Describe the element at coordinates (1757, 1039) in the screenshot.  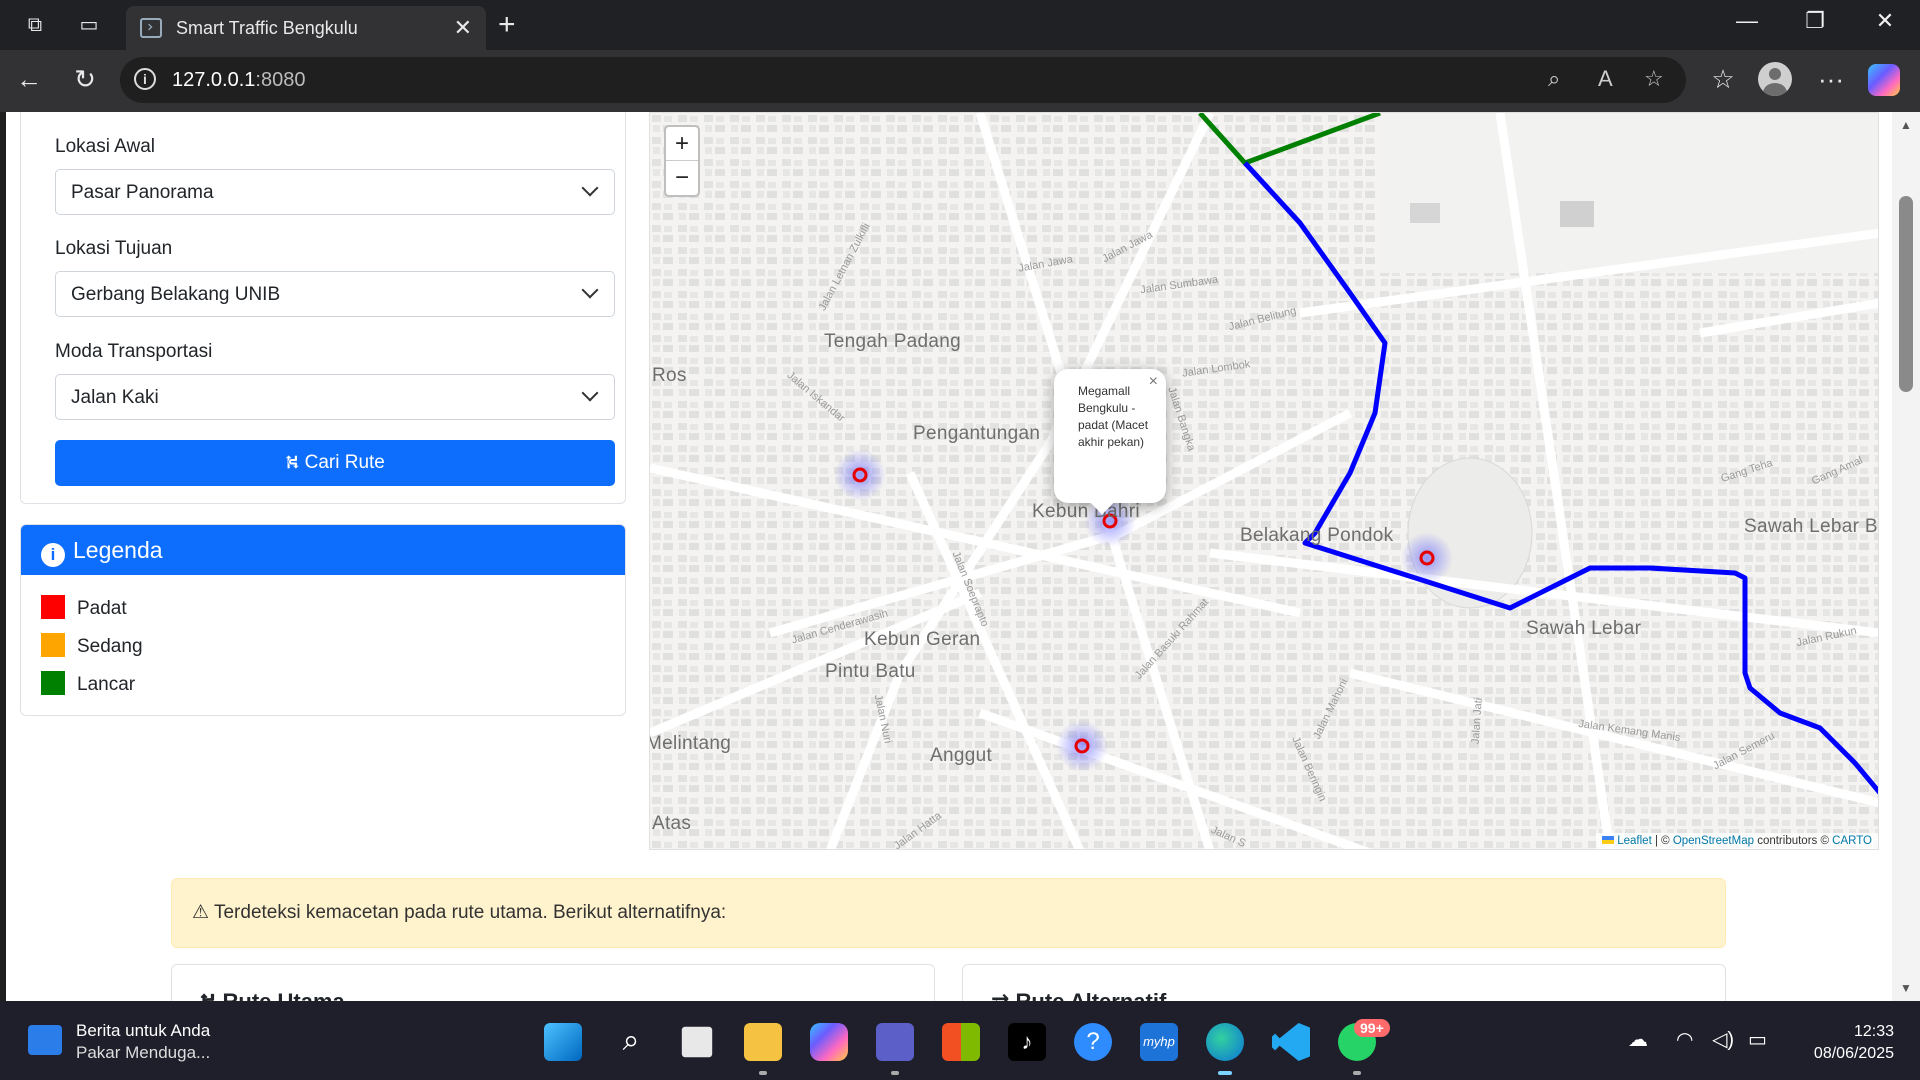
I see `battery-icon: ▭` at that location.